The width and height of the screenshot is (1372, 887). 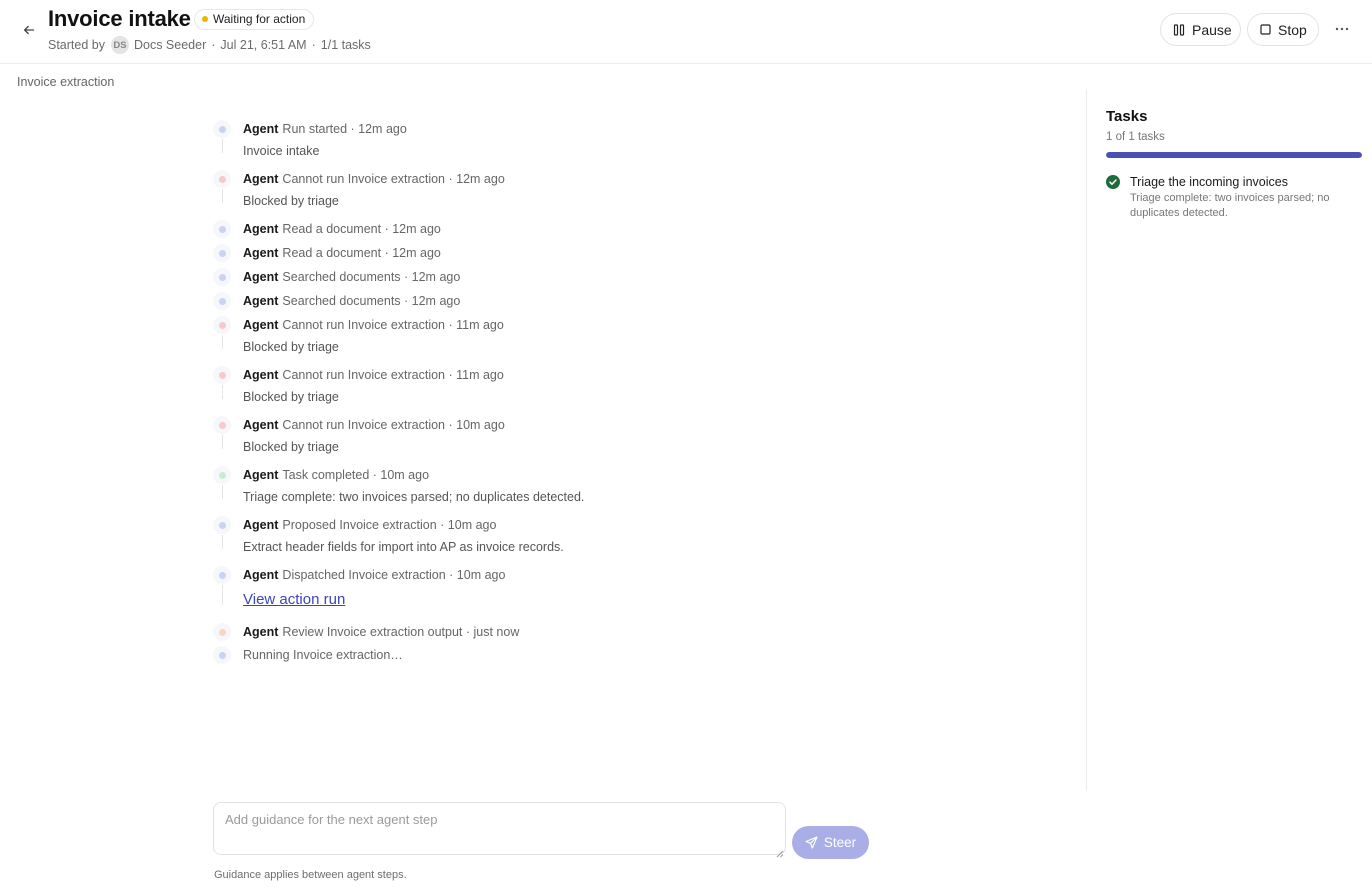 I want to click on event-text: Cannot run Invoice extraction · 11m ago, so click(x=393, y=325).